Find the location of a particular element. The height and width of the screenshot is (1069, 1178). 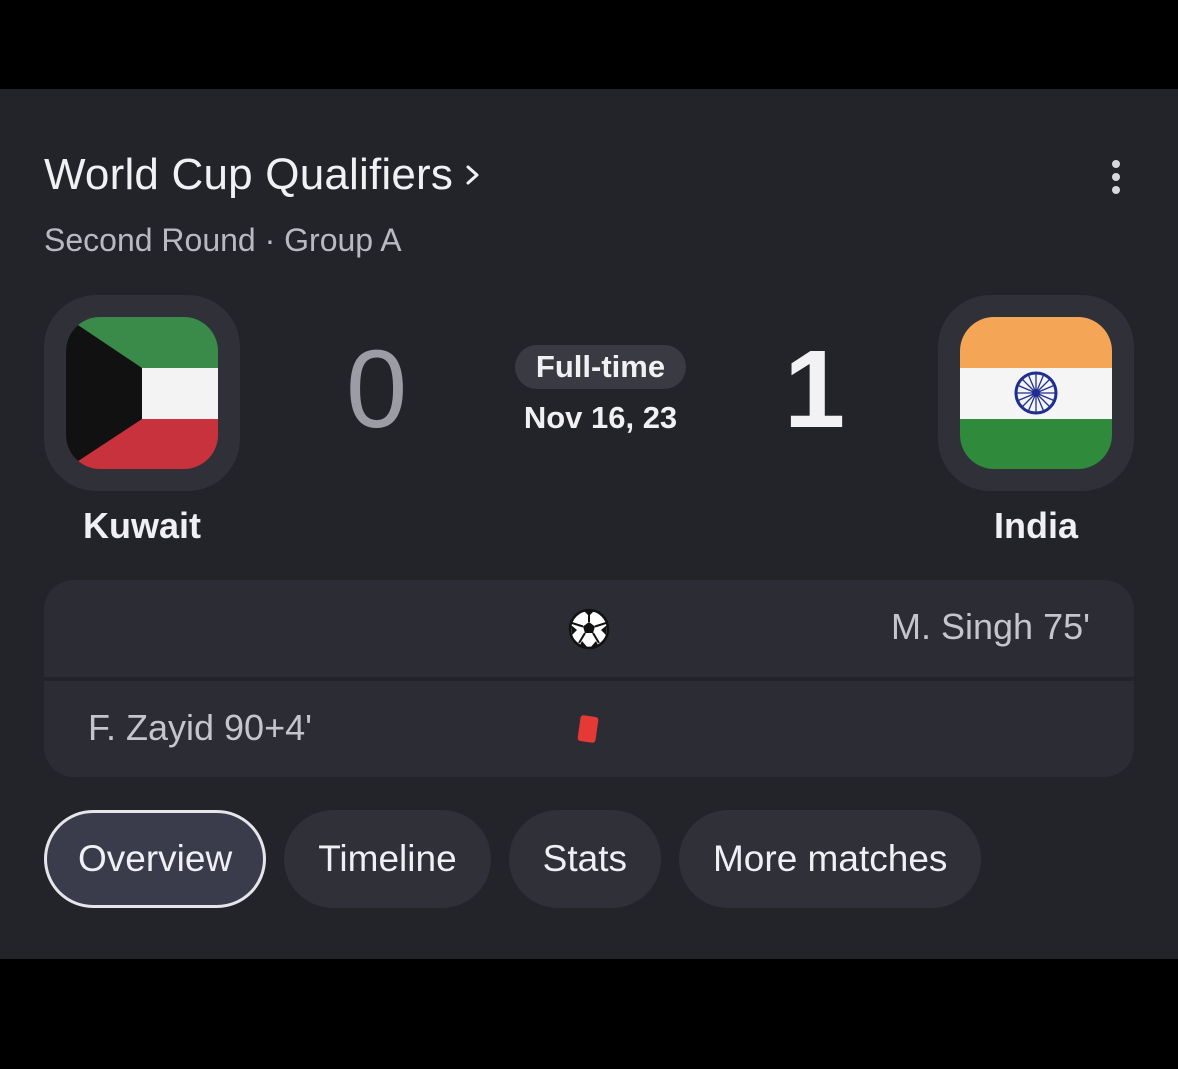

competition-subtitle: Second Round · Group A is located at coordinates (223, 240).